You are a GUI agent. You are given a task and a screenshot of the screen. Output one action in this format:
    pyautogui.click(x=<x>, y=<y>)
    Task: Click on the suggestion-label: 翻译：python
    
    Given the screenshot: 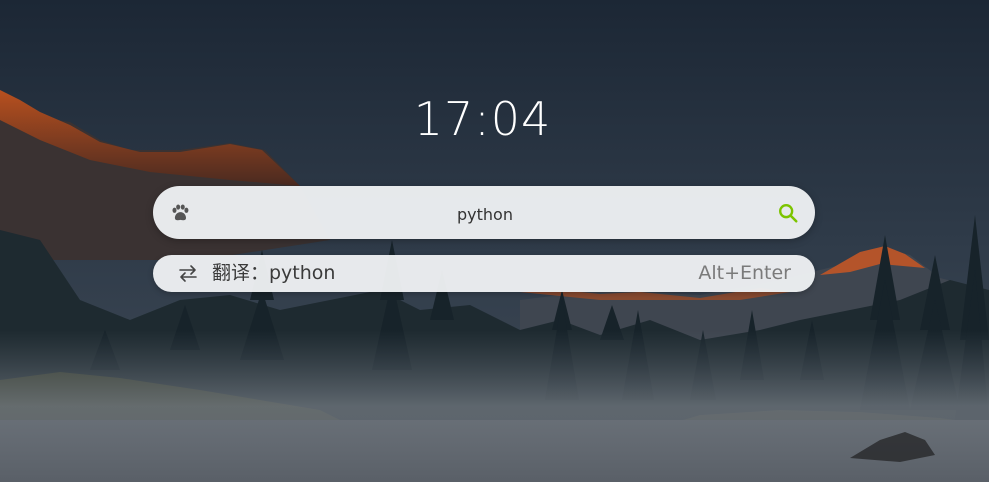 What is the action you would take?
    pyautogui.click(x=274, y=273)
    